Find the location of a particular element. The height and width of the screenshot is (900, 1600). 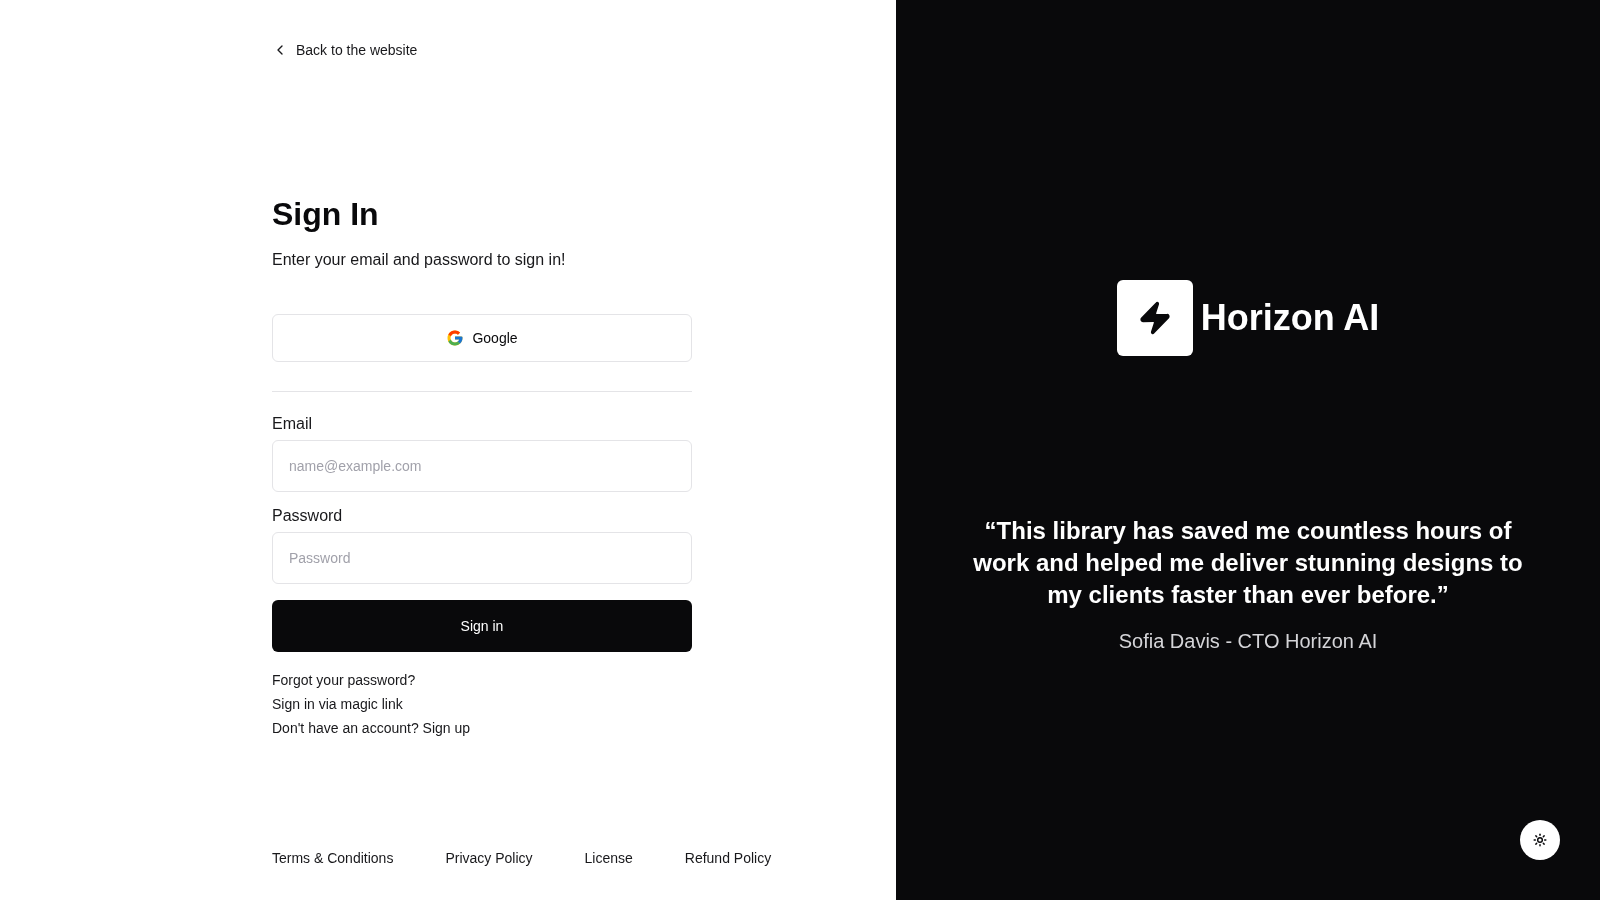

back-link: Back to the website is located at coordinates (345, 50).